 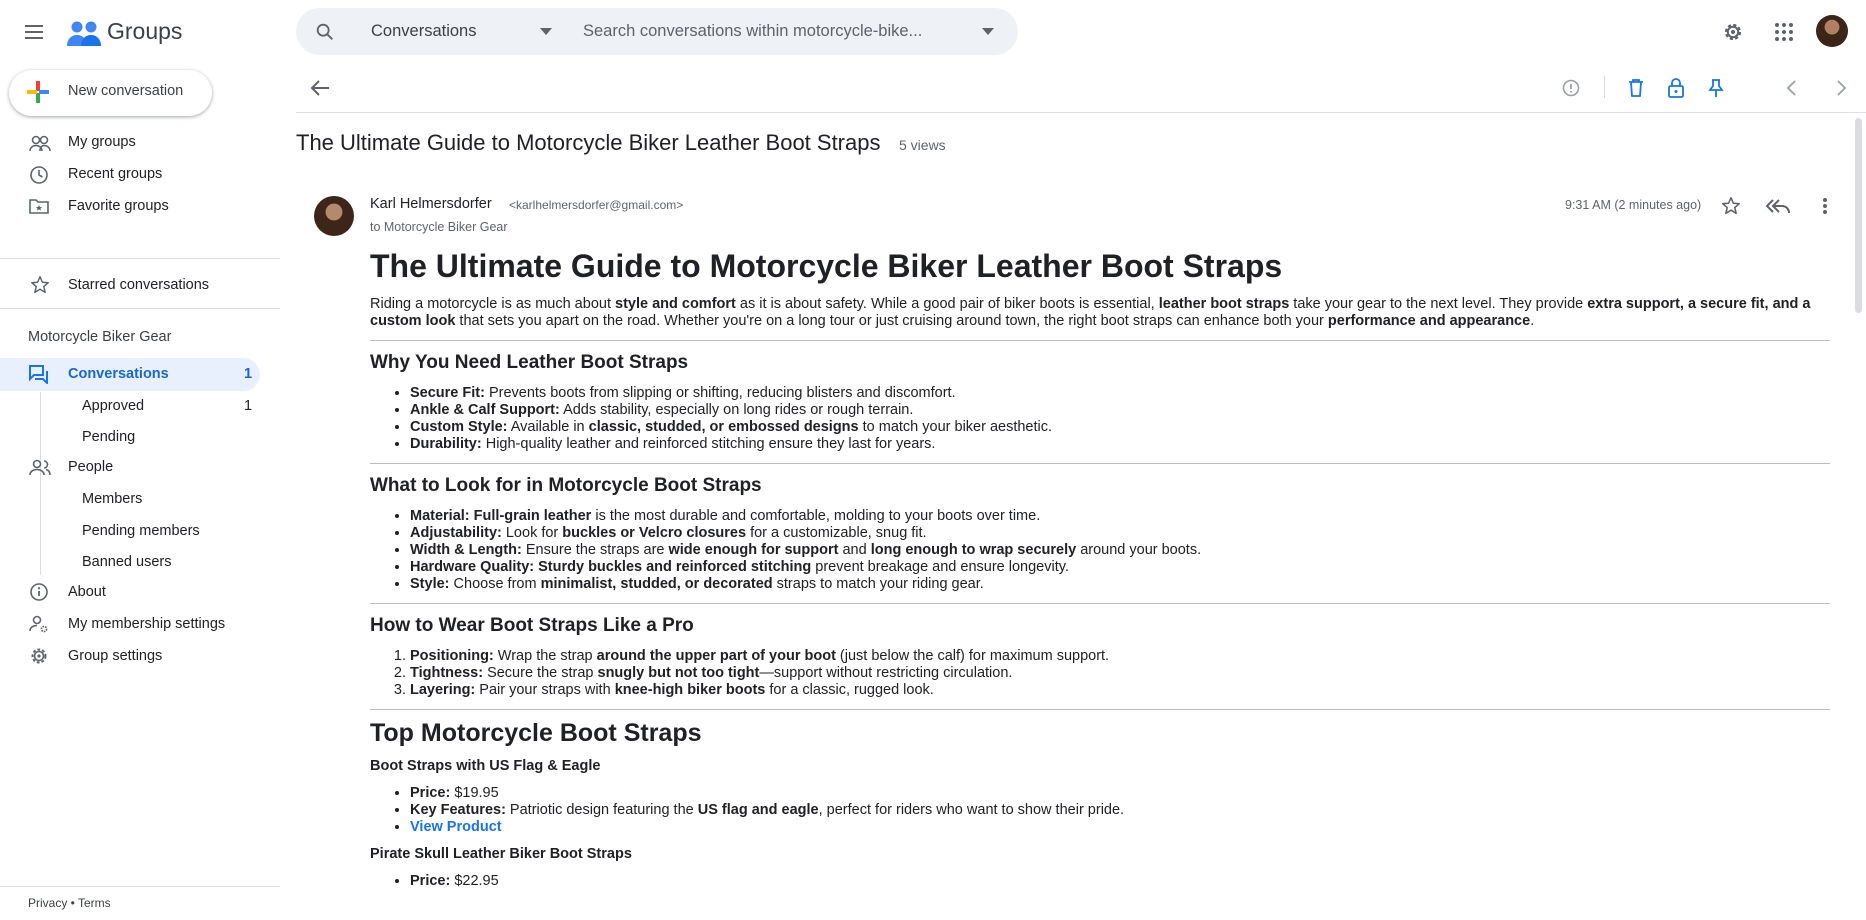 I want to click on conversations-count: 1, so click(x=248, y=374).